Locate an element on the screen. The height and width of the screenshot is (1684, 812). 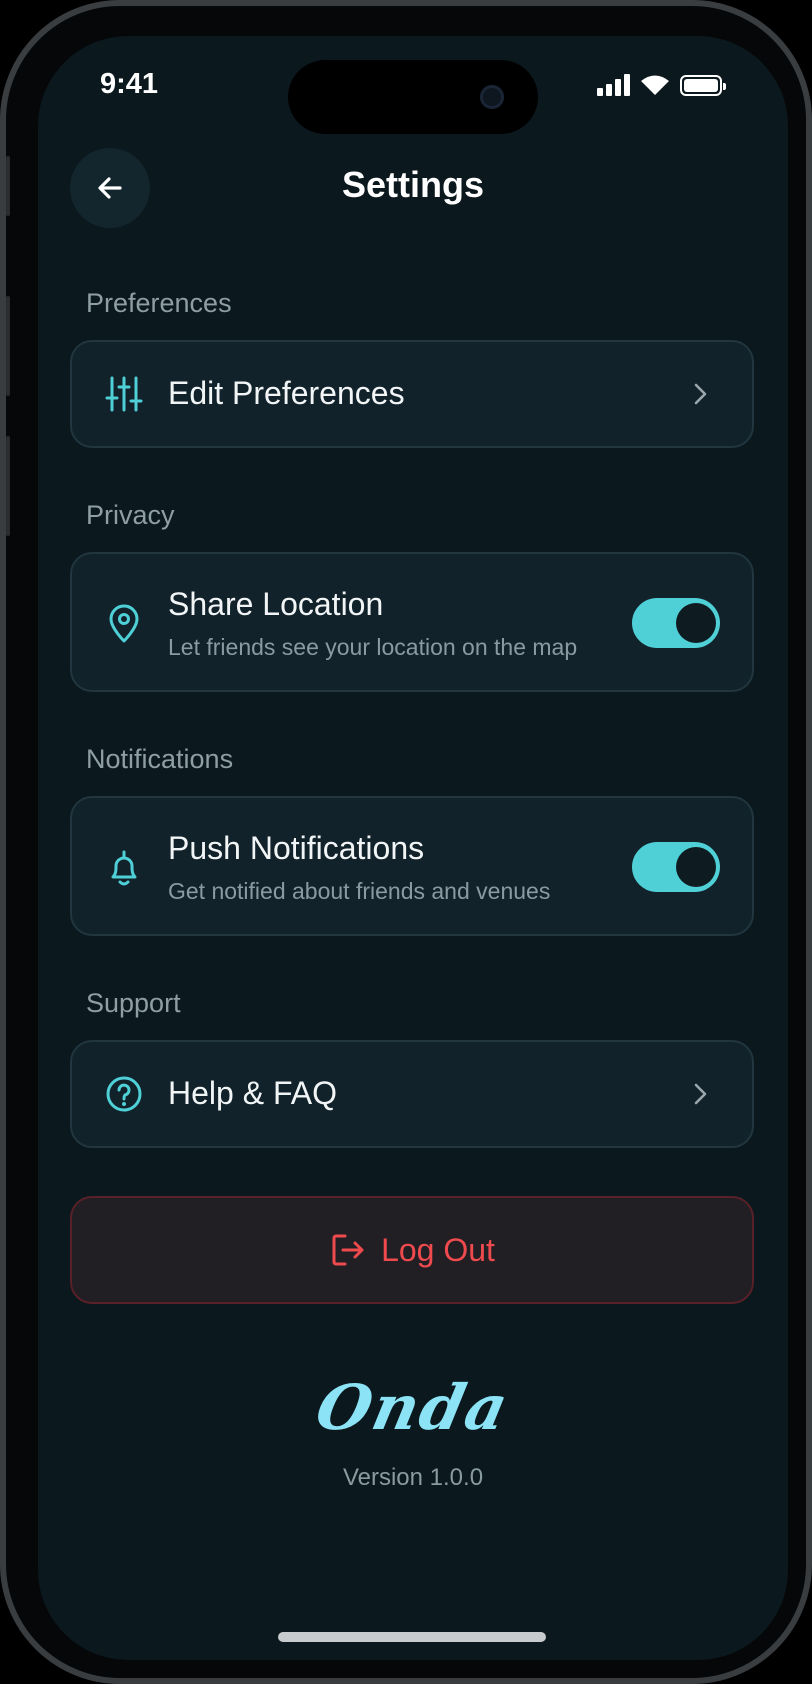
battery-icon is located at coordinates (703, 85).